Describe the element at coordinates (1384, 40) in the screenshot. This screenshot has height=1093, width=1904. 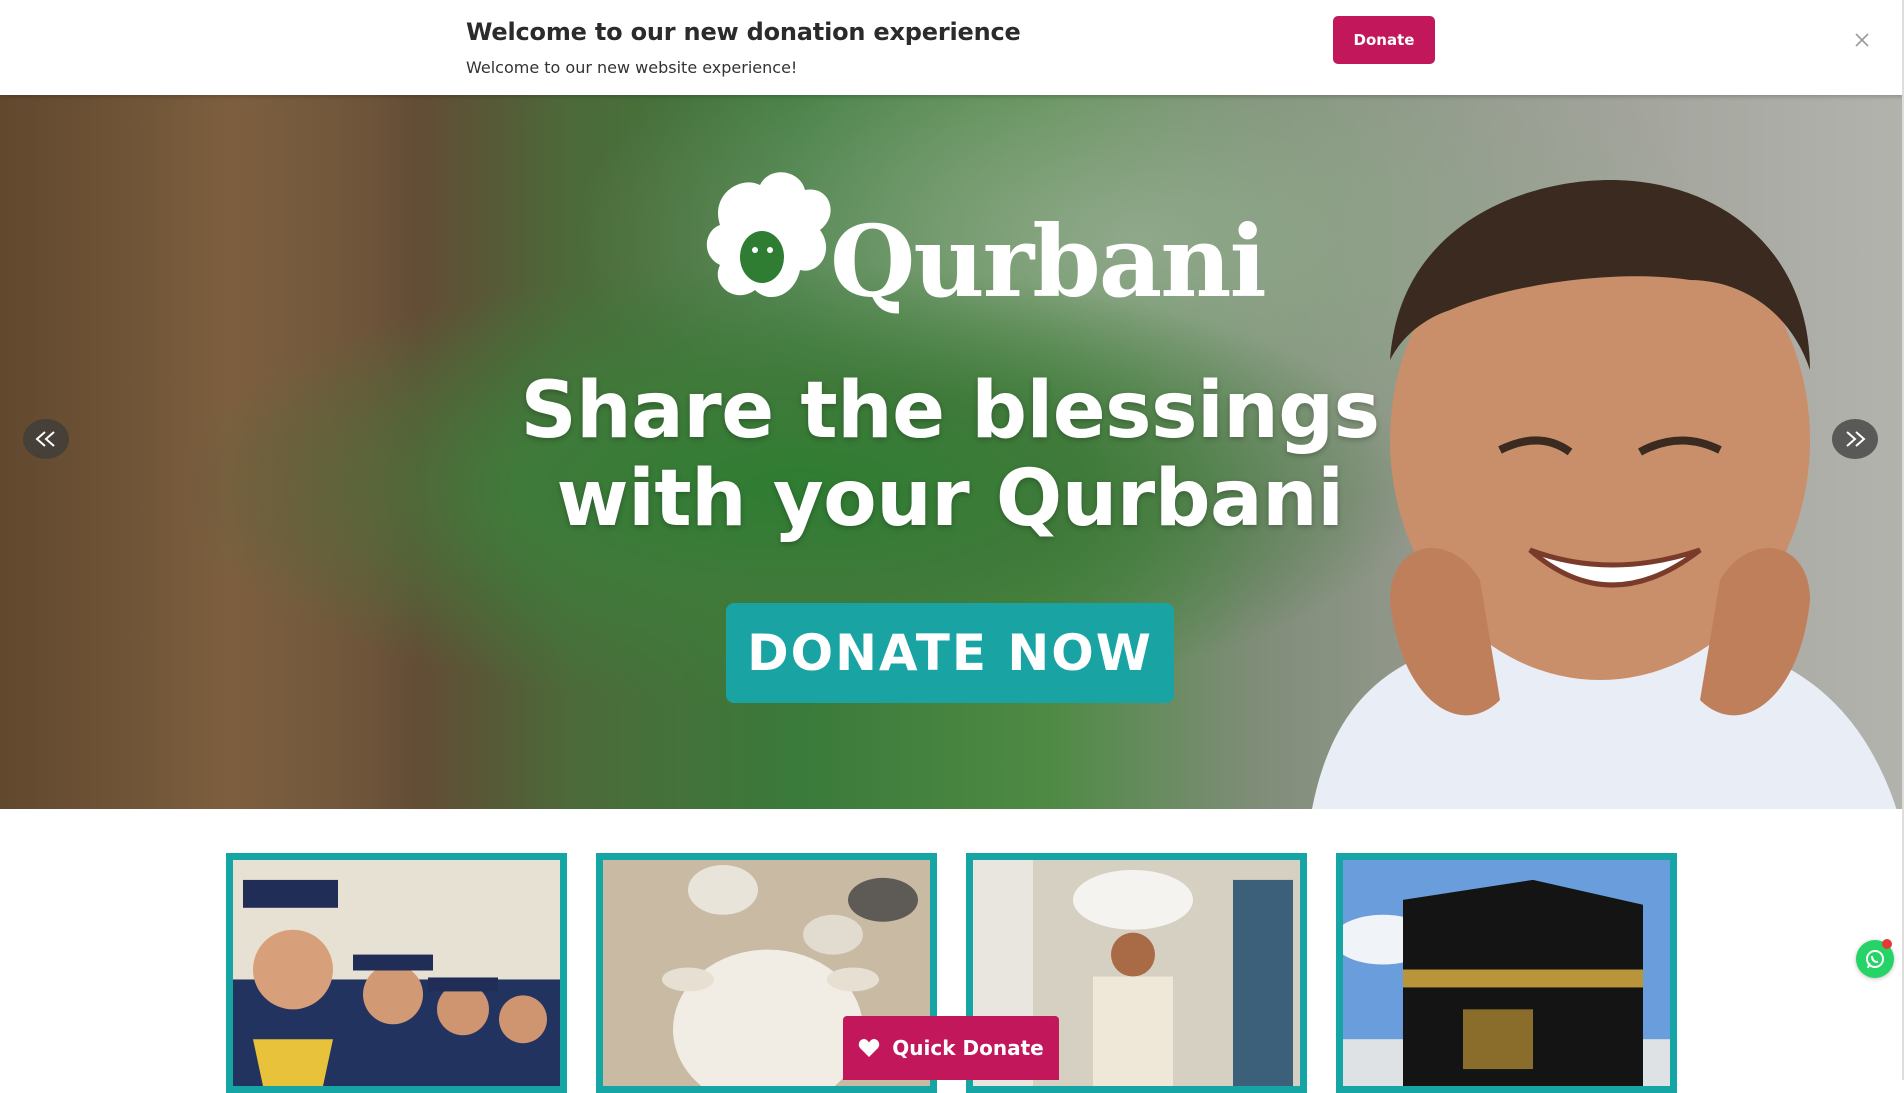
I see `donate-button: Donate` at that location.